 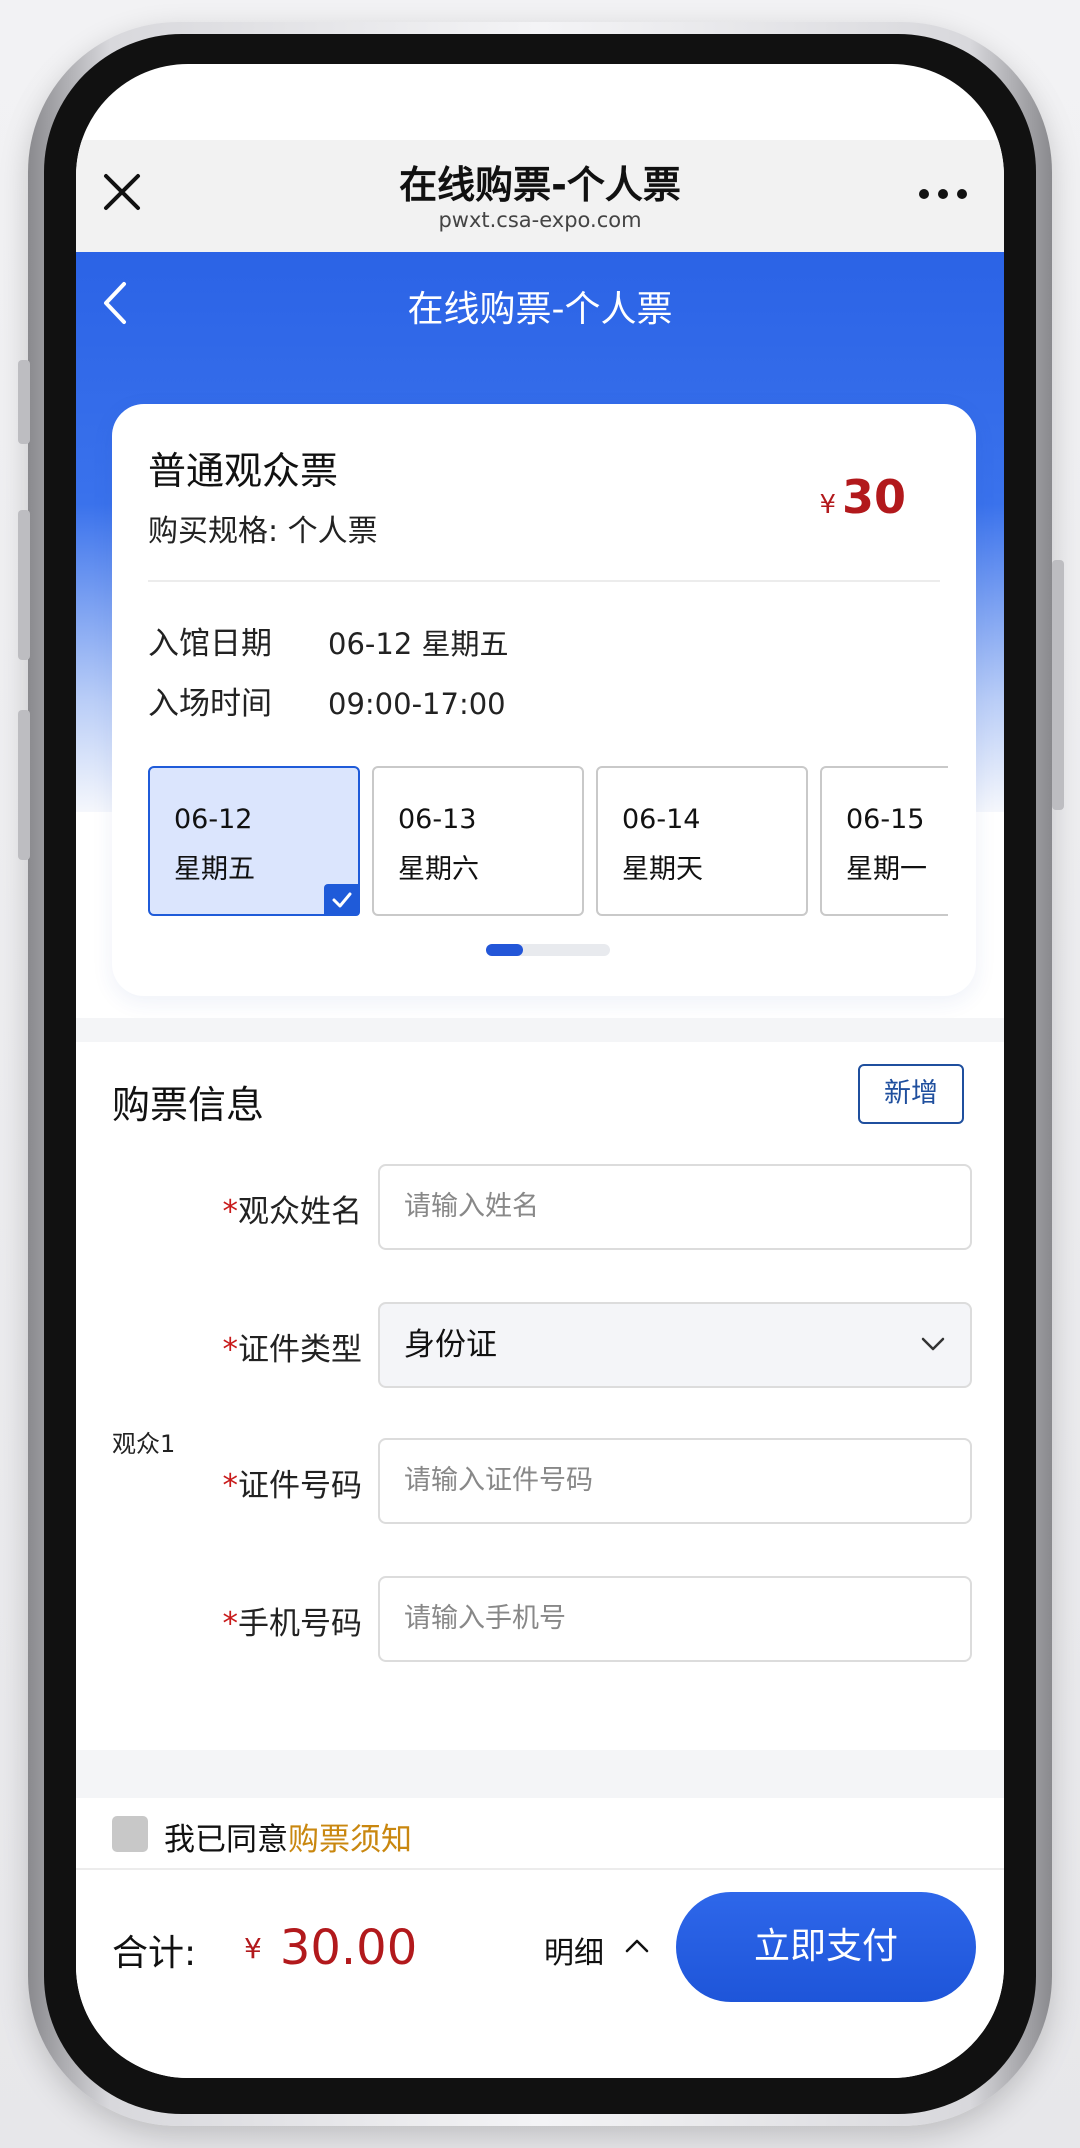 What do you see at coordinates (886, 869) in the screenshot?
I see `date-option-weekday: 星期一` at bounding box center [886, 869].